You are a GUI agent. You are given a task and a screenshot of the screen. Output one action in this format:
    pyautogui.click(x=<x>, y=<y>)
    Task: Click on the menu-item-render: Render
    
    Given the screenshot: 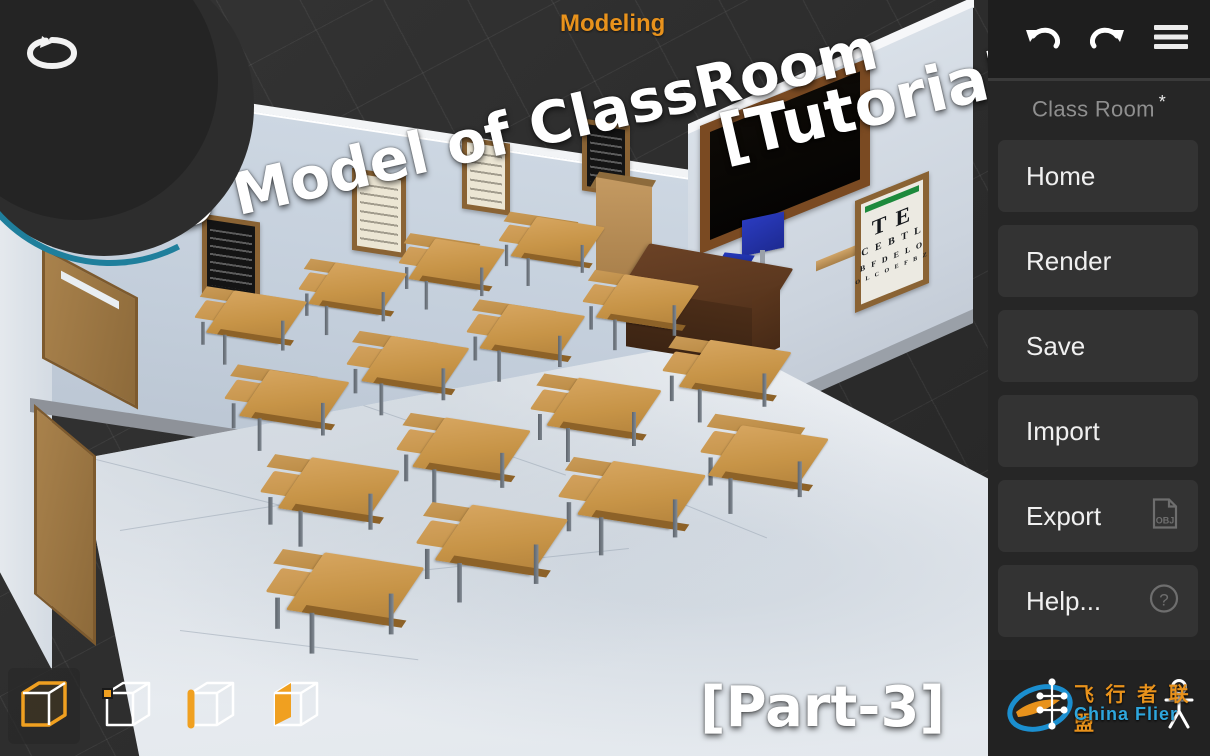 What is the action you would take?
    pyautogui.click(x=1098, y=261)
    